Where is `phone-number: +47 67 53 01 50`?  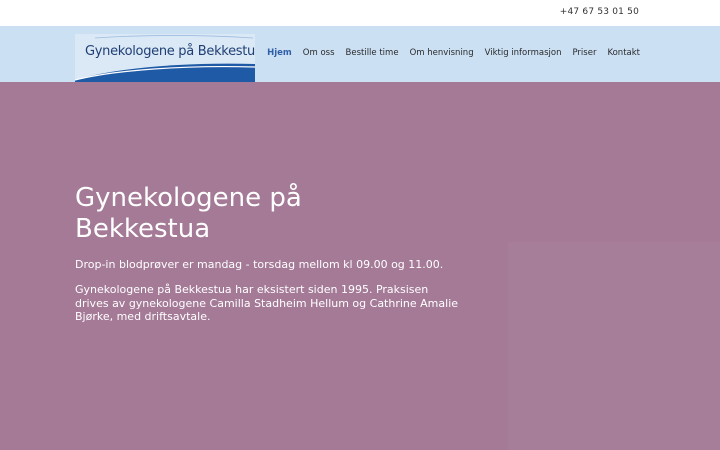
phone-number: +47 67 53 01 50 is located at coordinates (599, 12).